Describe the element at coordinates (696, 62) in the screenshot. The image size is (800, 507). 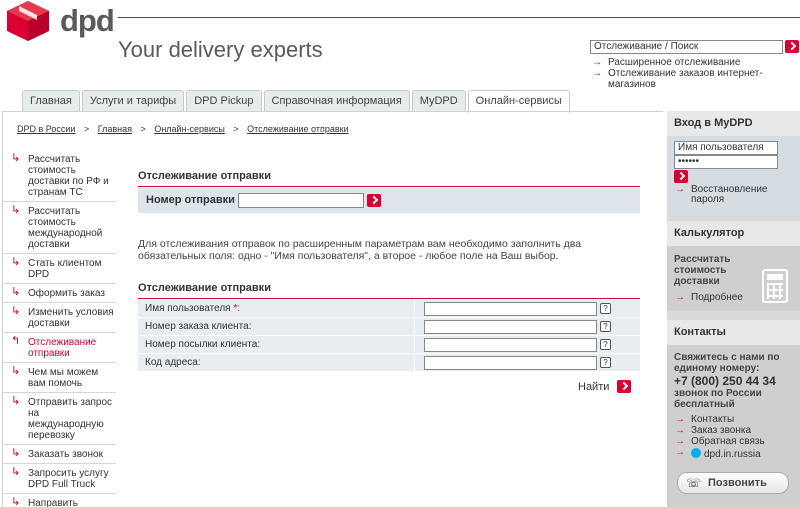
I see `advanced-tracking-link: → Расширенное отслеживание` at that location.